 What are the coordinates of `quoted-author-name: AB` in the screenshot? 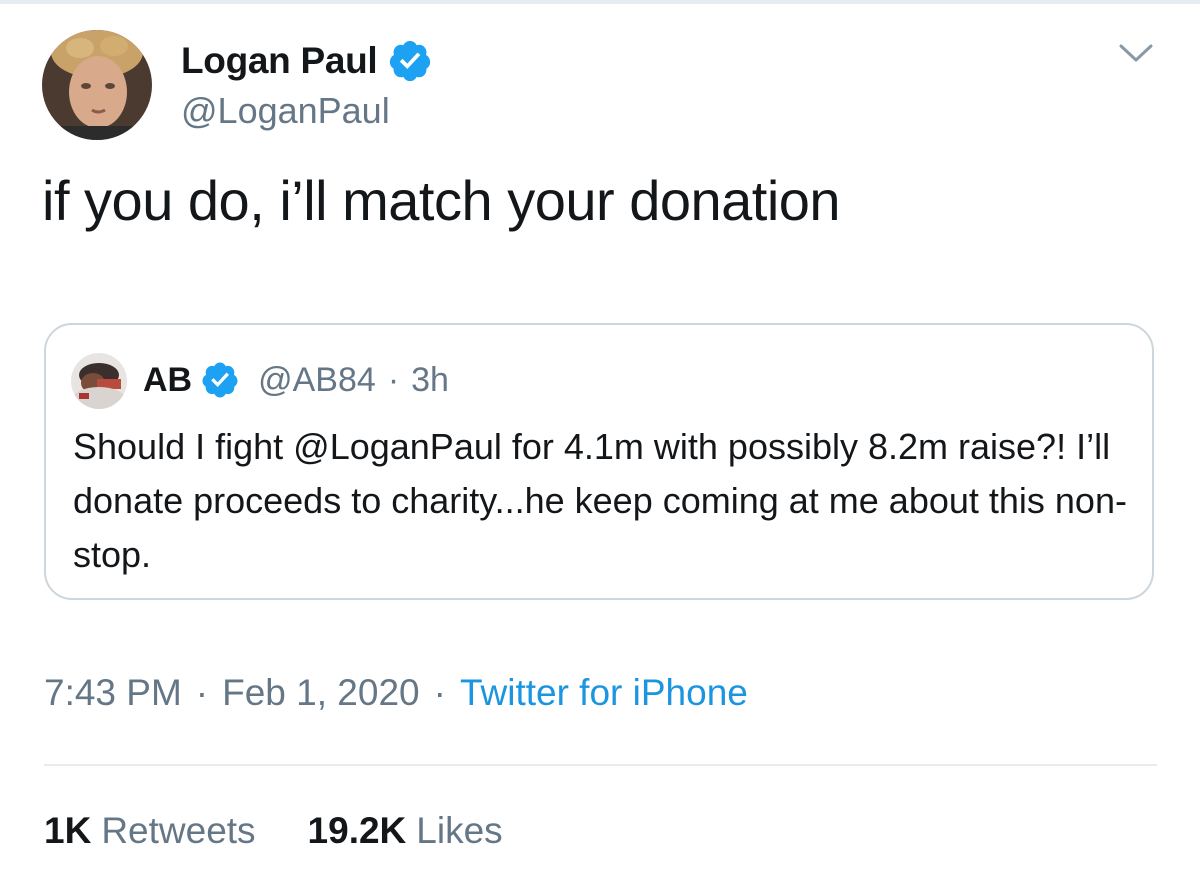 It's located at (168, 379).